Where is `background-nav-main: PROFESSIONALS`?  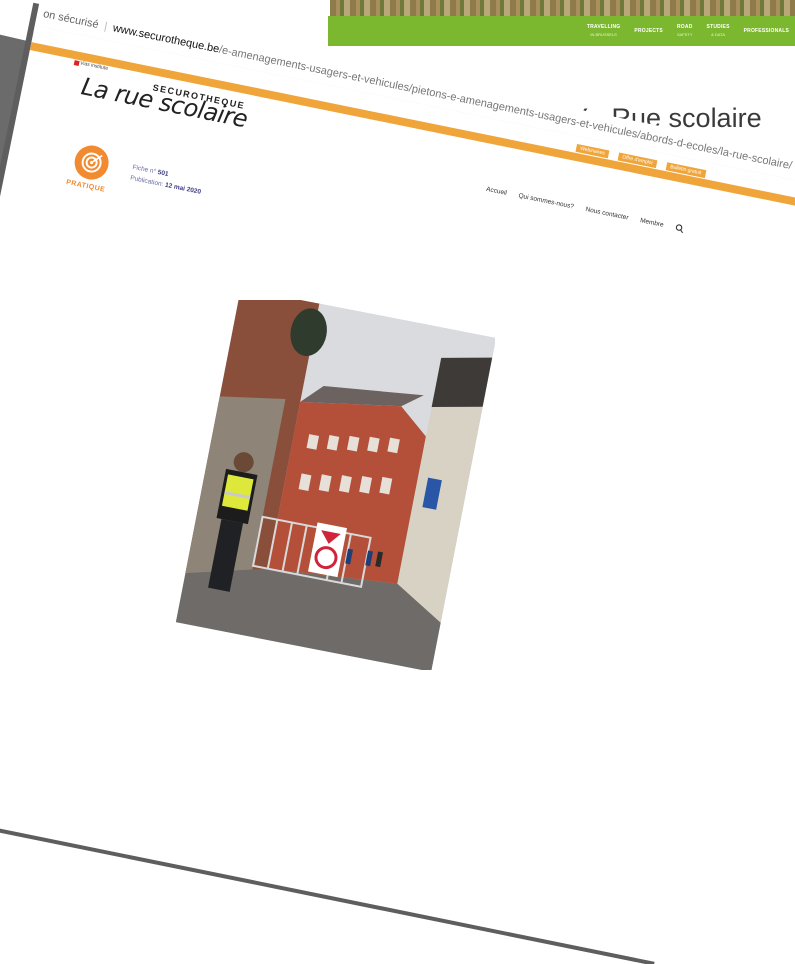 background-nav-main: PROFESSIONALS is located at coordinates (766, 30).